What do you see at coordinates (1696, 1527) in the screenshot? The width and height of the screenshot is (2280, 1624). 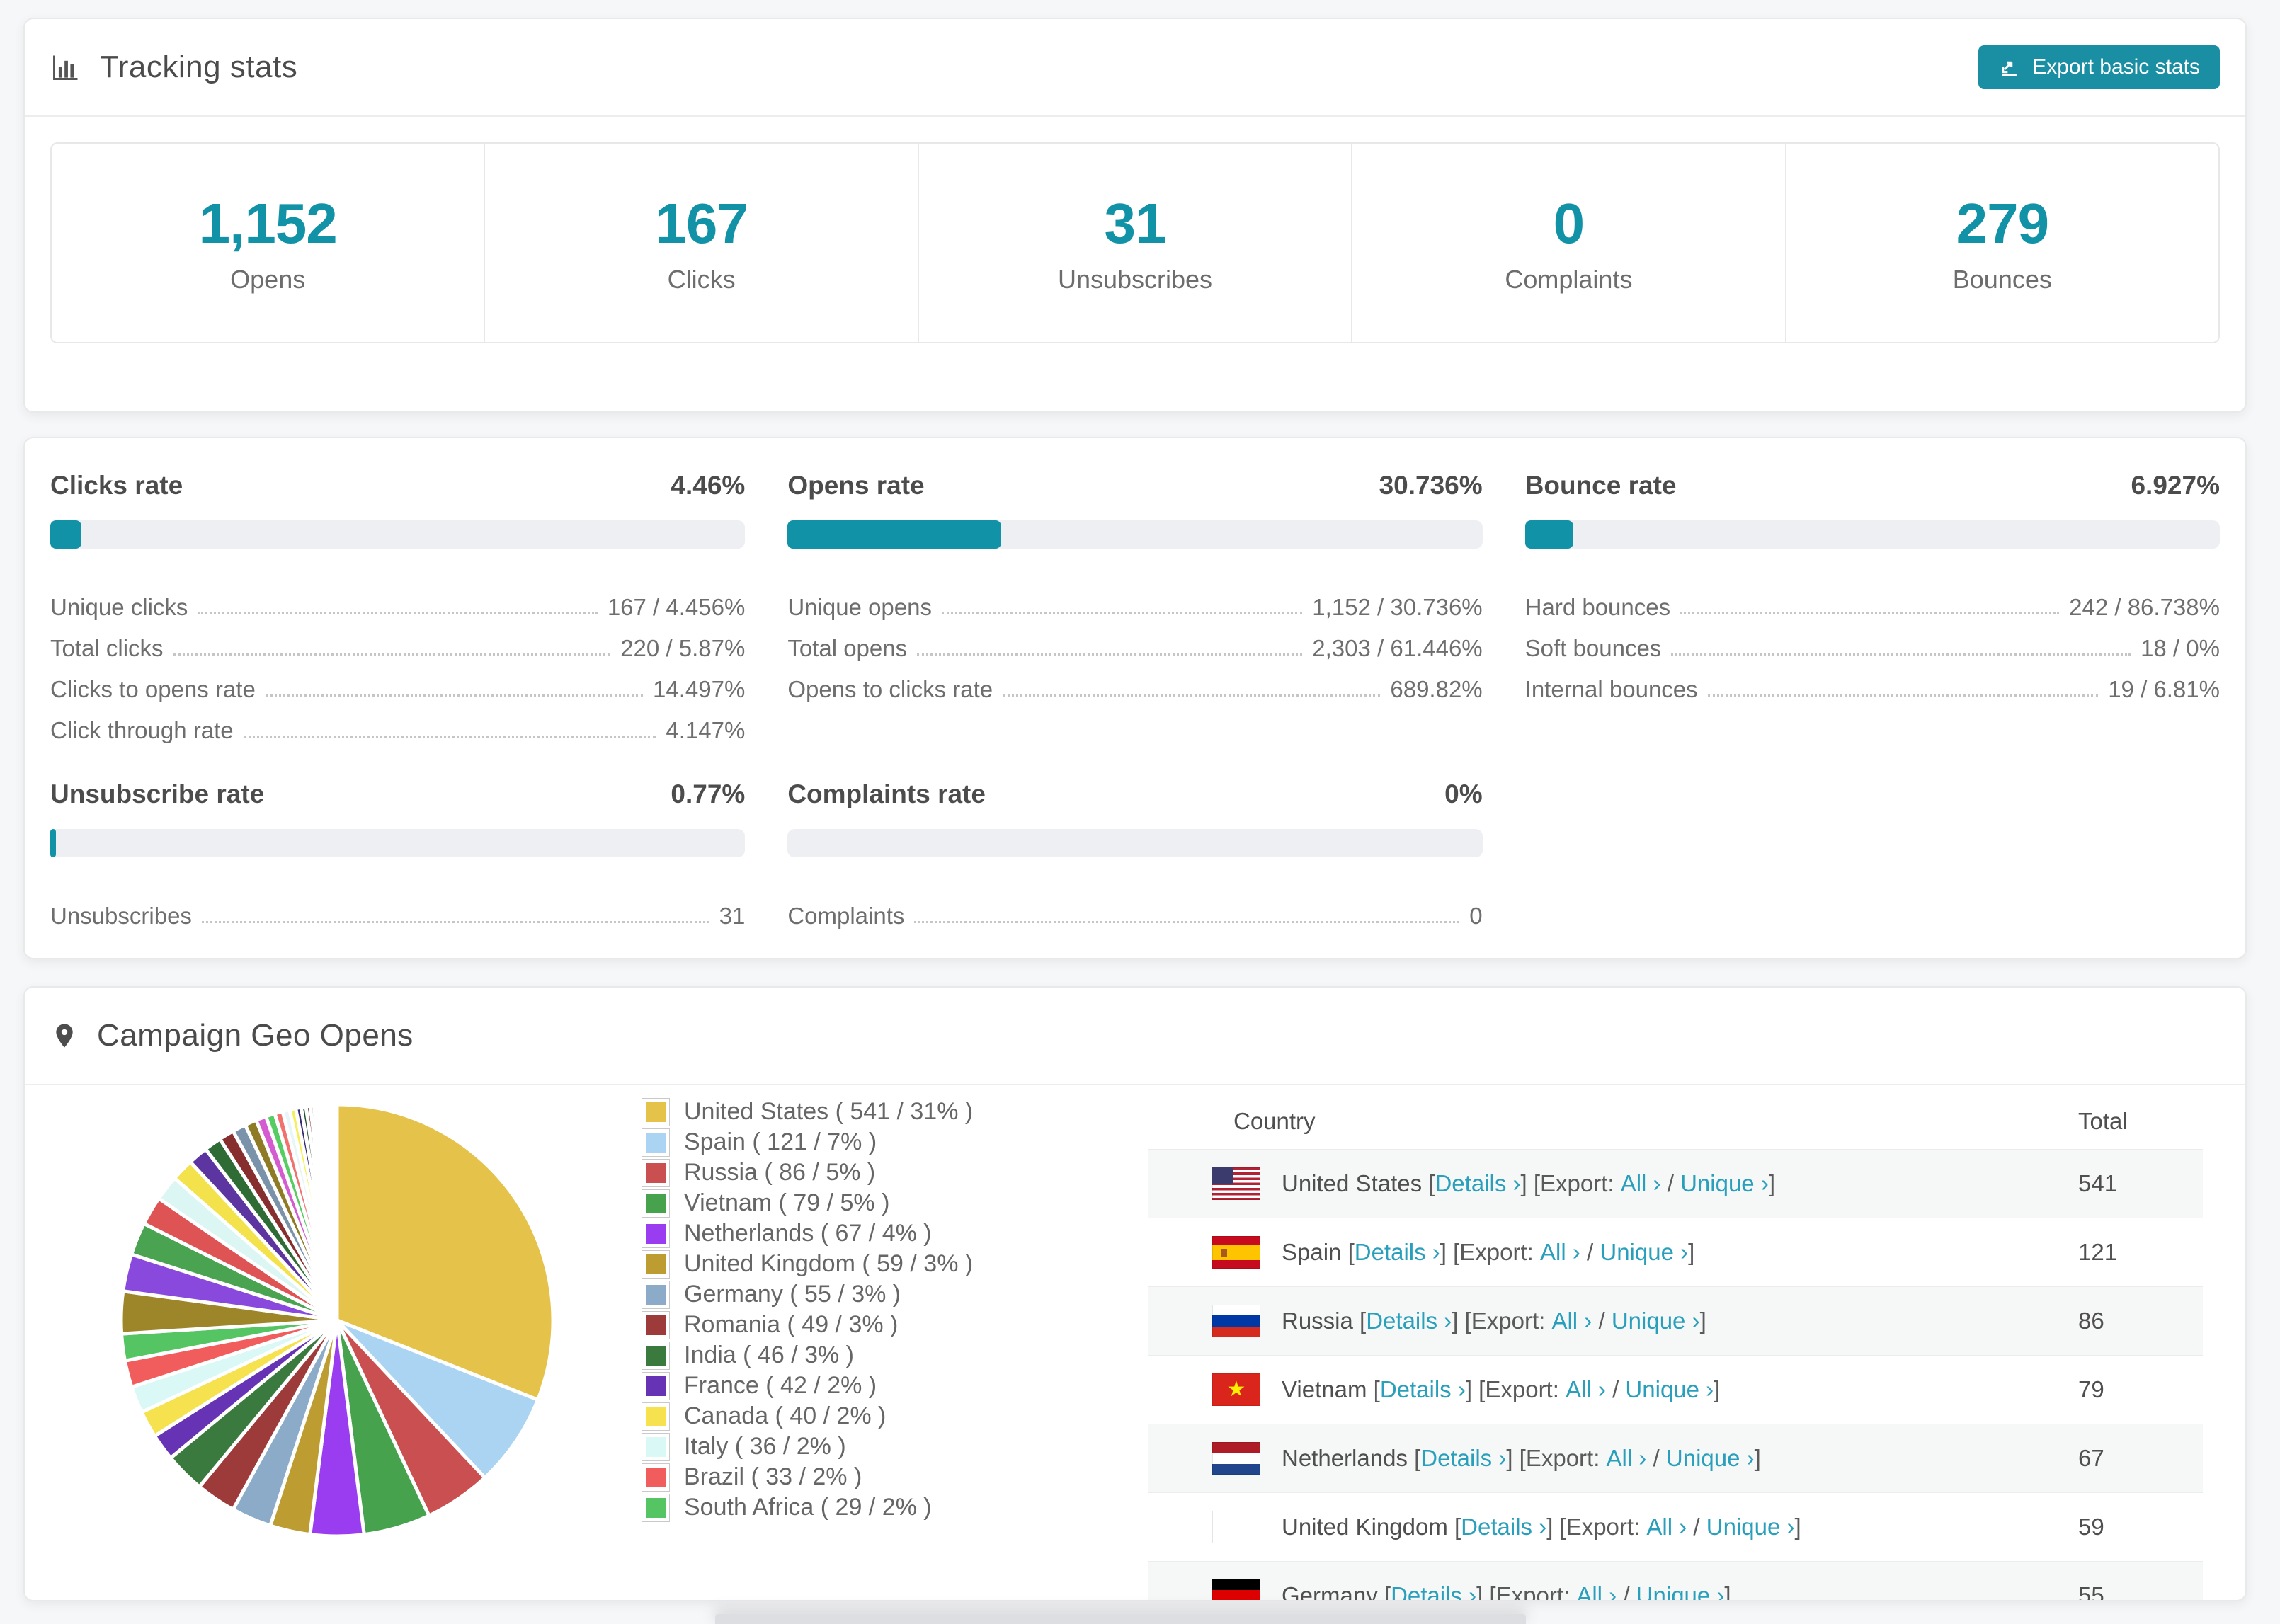 I see `punctuation: /` at bounding box center [1696, 1527].